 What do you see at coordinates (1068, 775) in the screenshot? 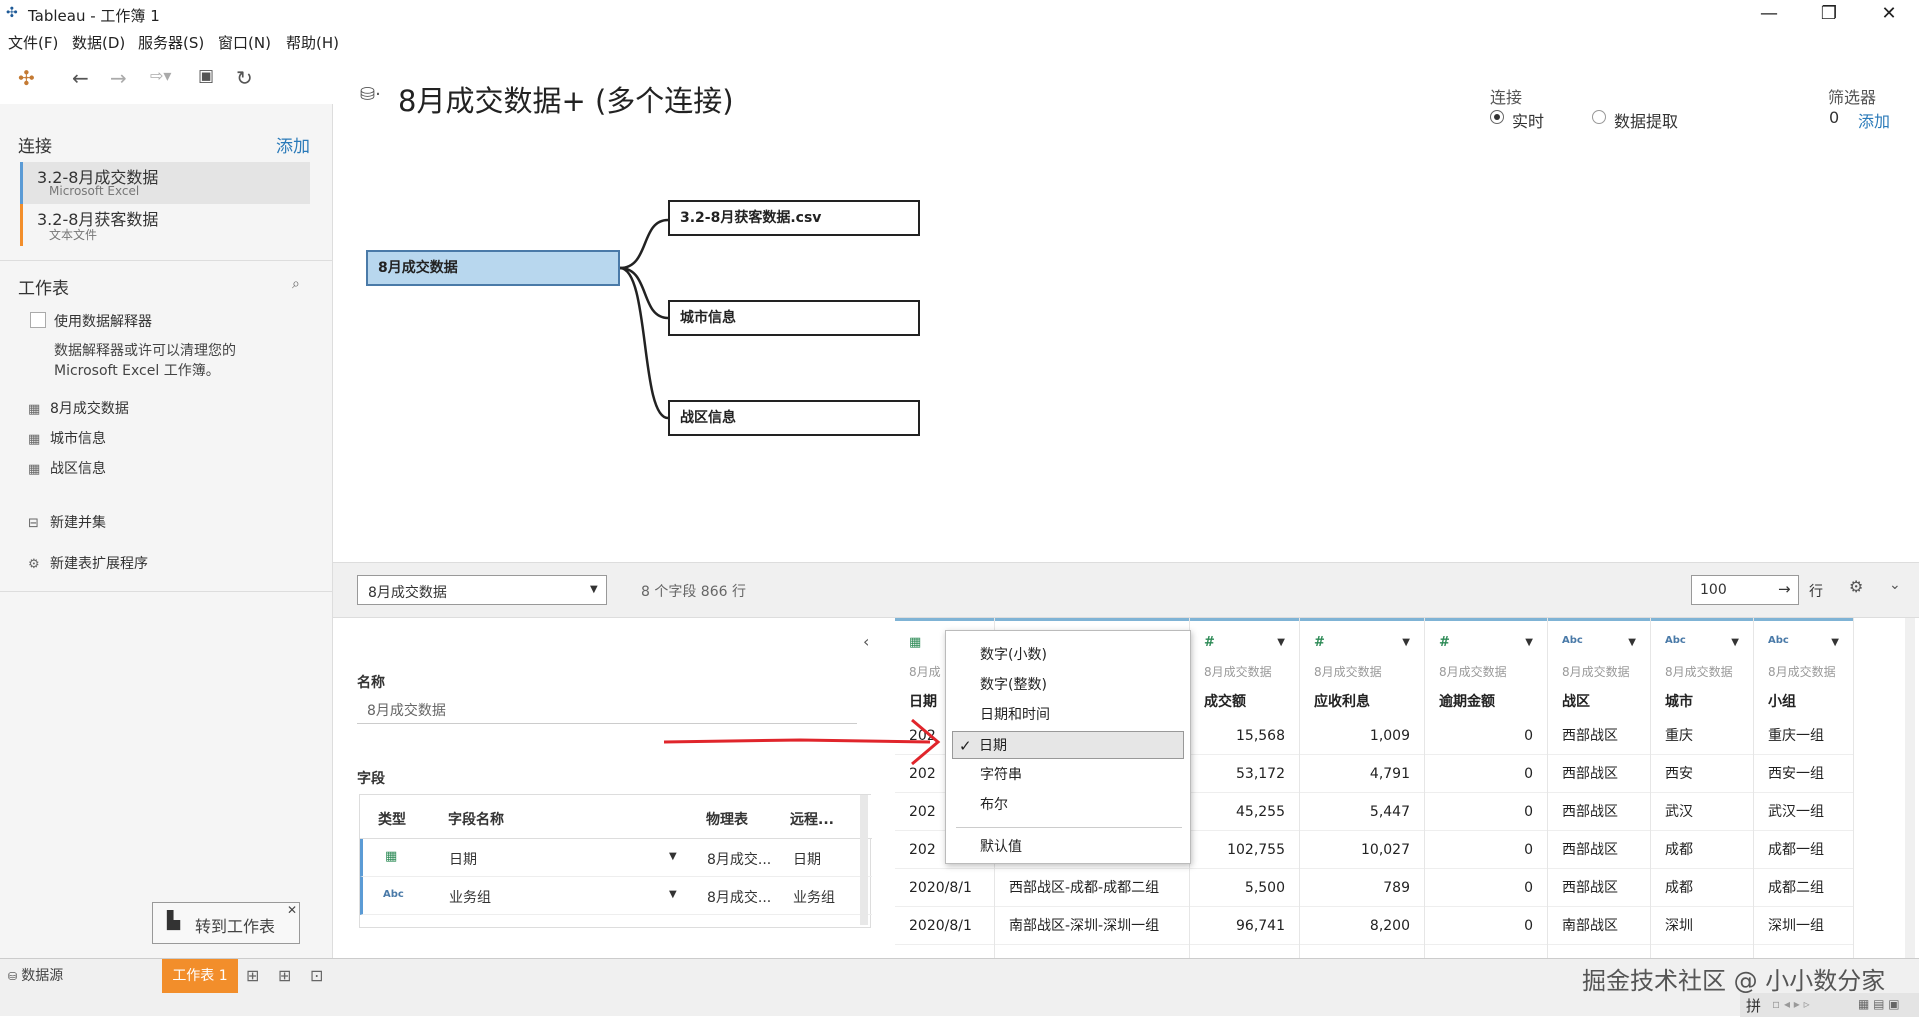
I see `menu-item-string: 字符串` at bounding box center [1068, 775].